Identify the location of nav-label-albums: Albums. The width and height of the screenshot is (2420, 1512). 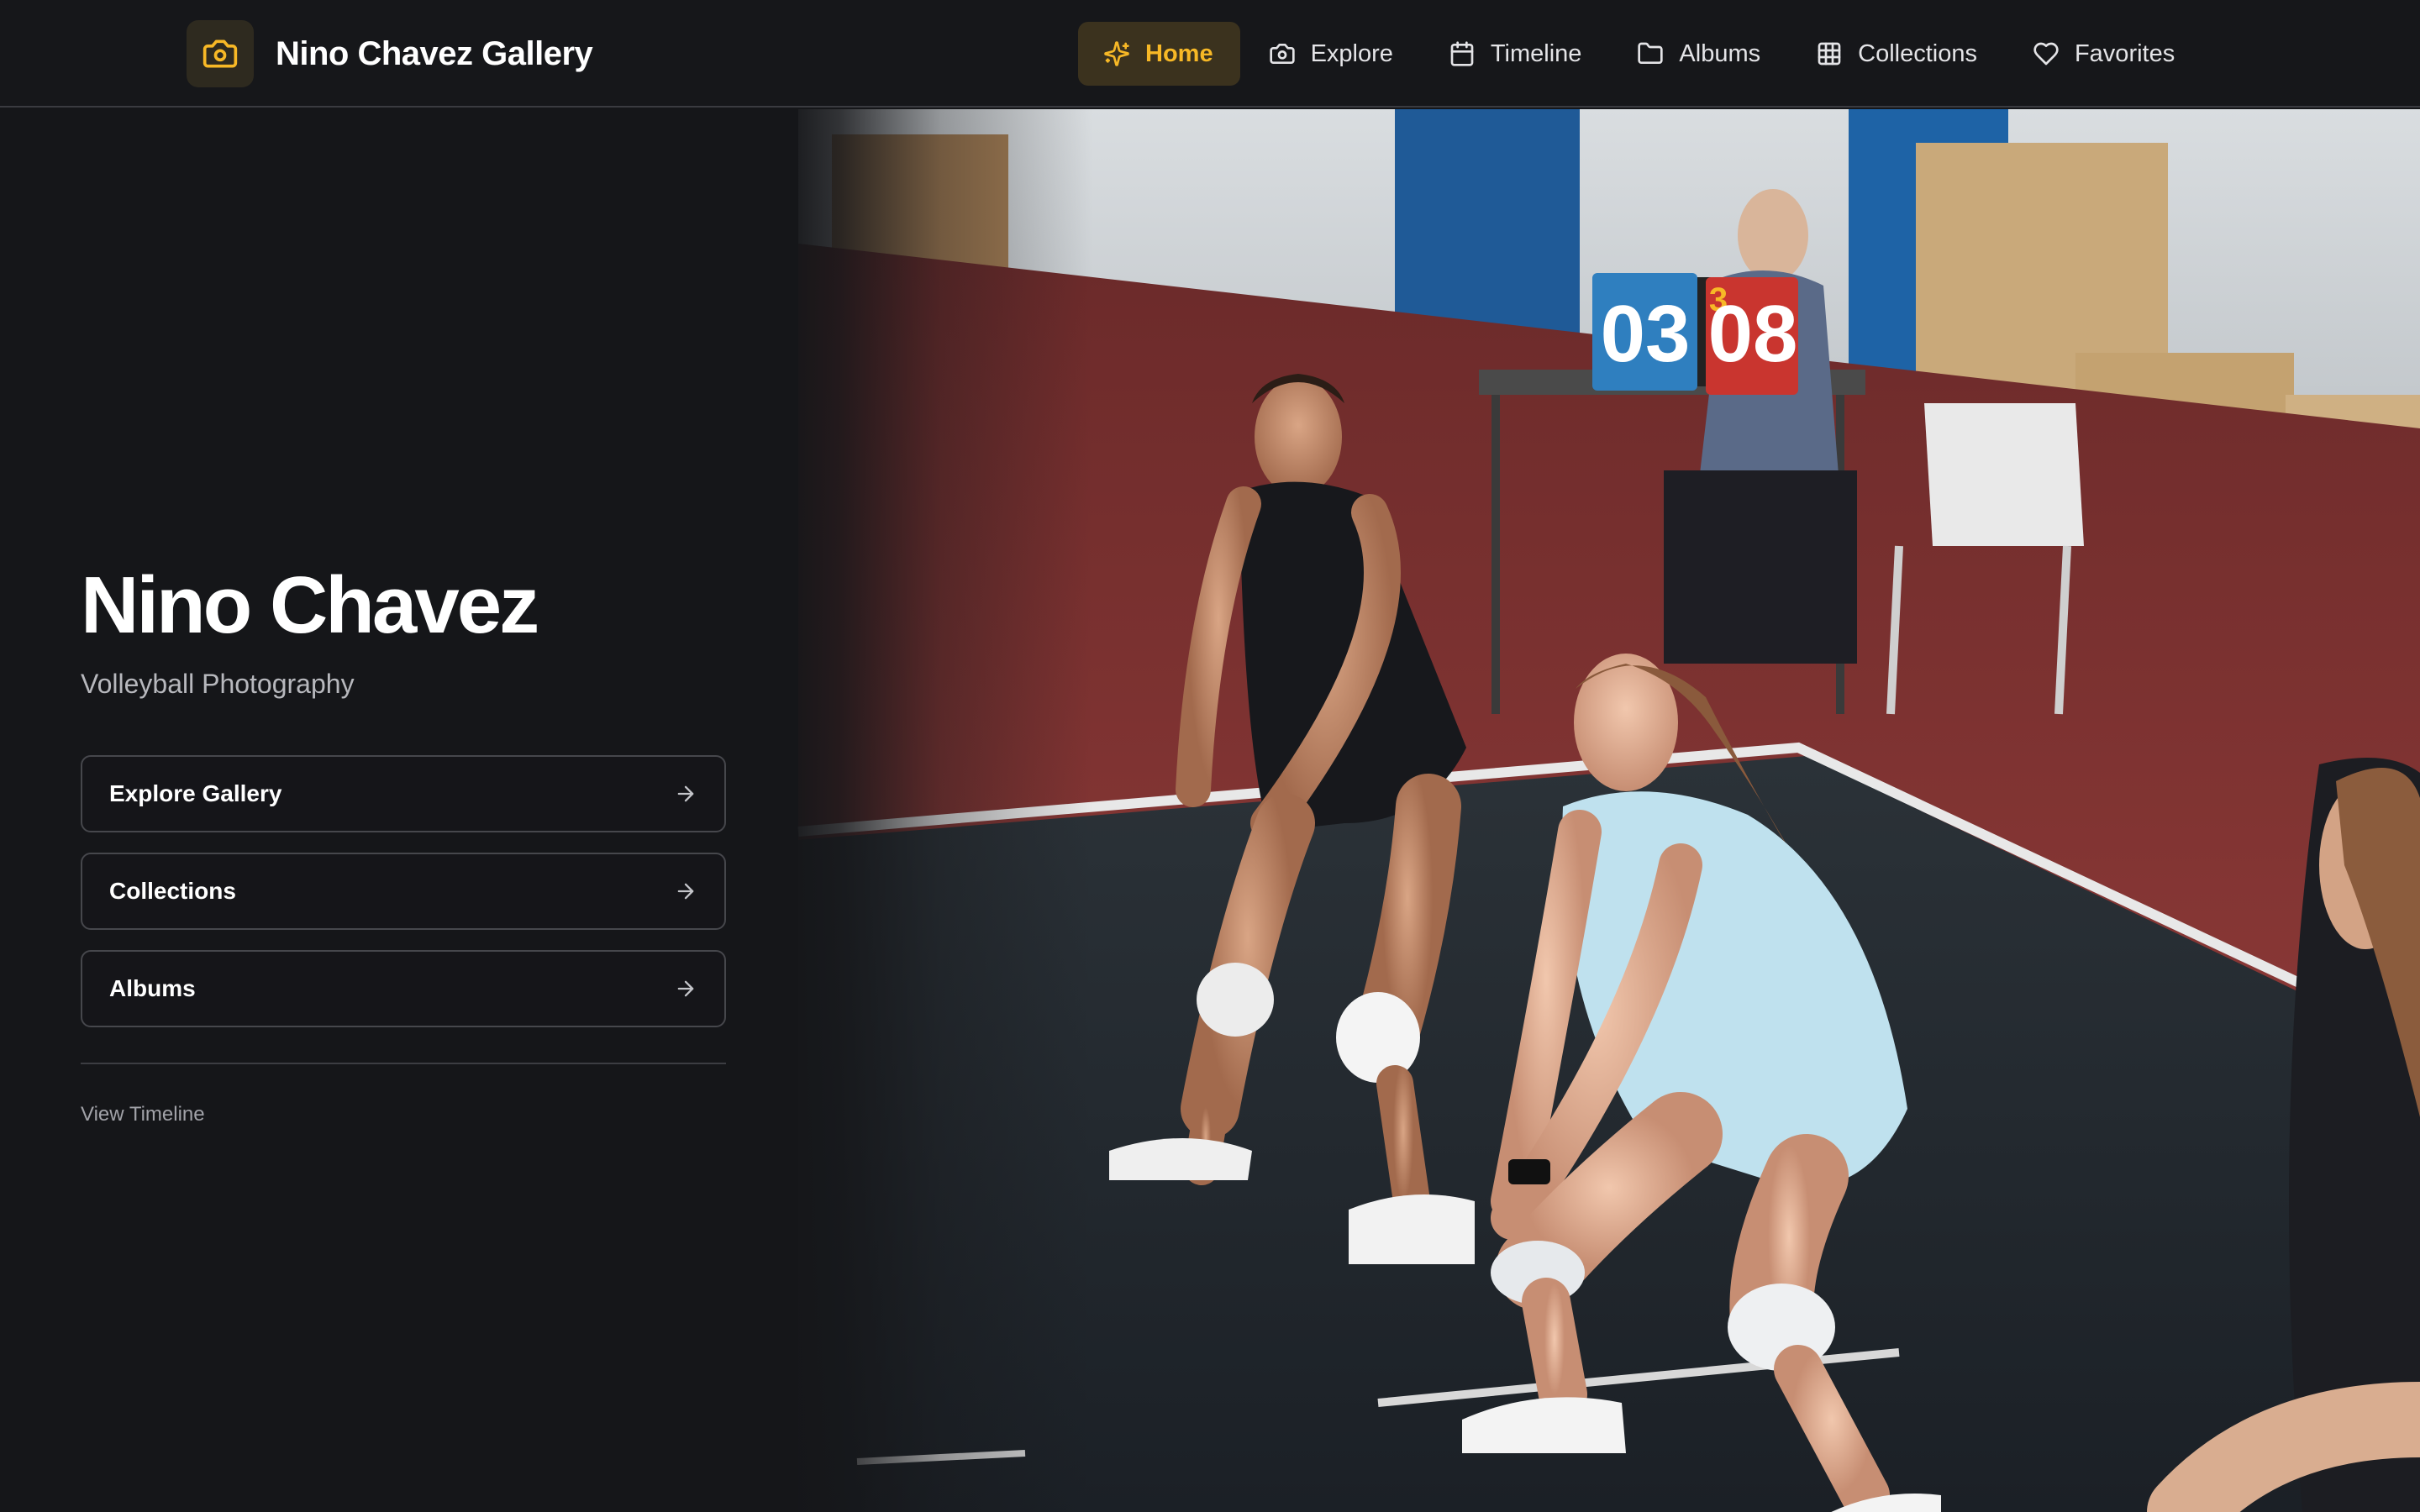
(1720, 53).